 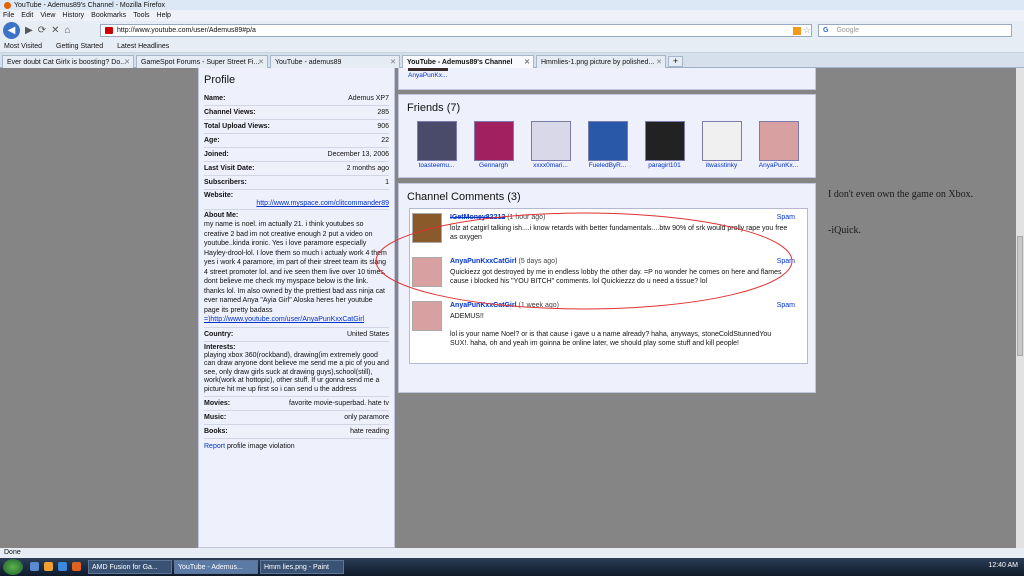 What do you see at coordinates (1003, 565) in the screenshot?
I see `taskbar-clock: 12:40 AM` at bounding box center [1003, 565].